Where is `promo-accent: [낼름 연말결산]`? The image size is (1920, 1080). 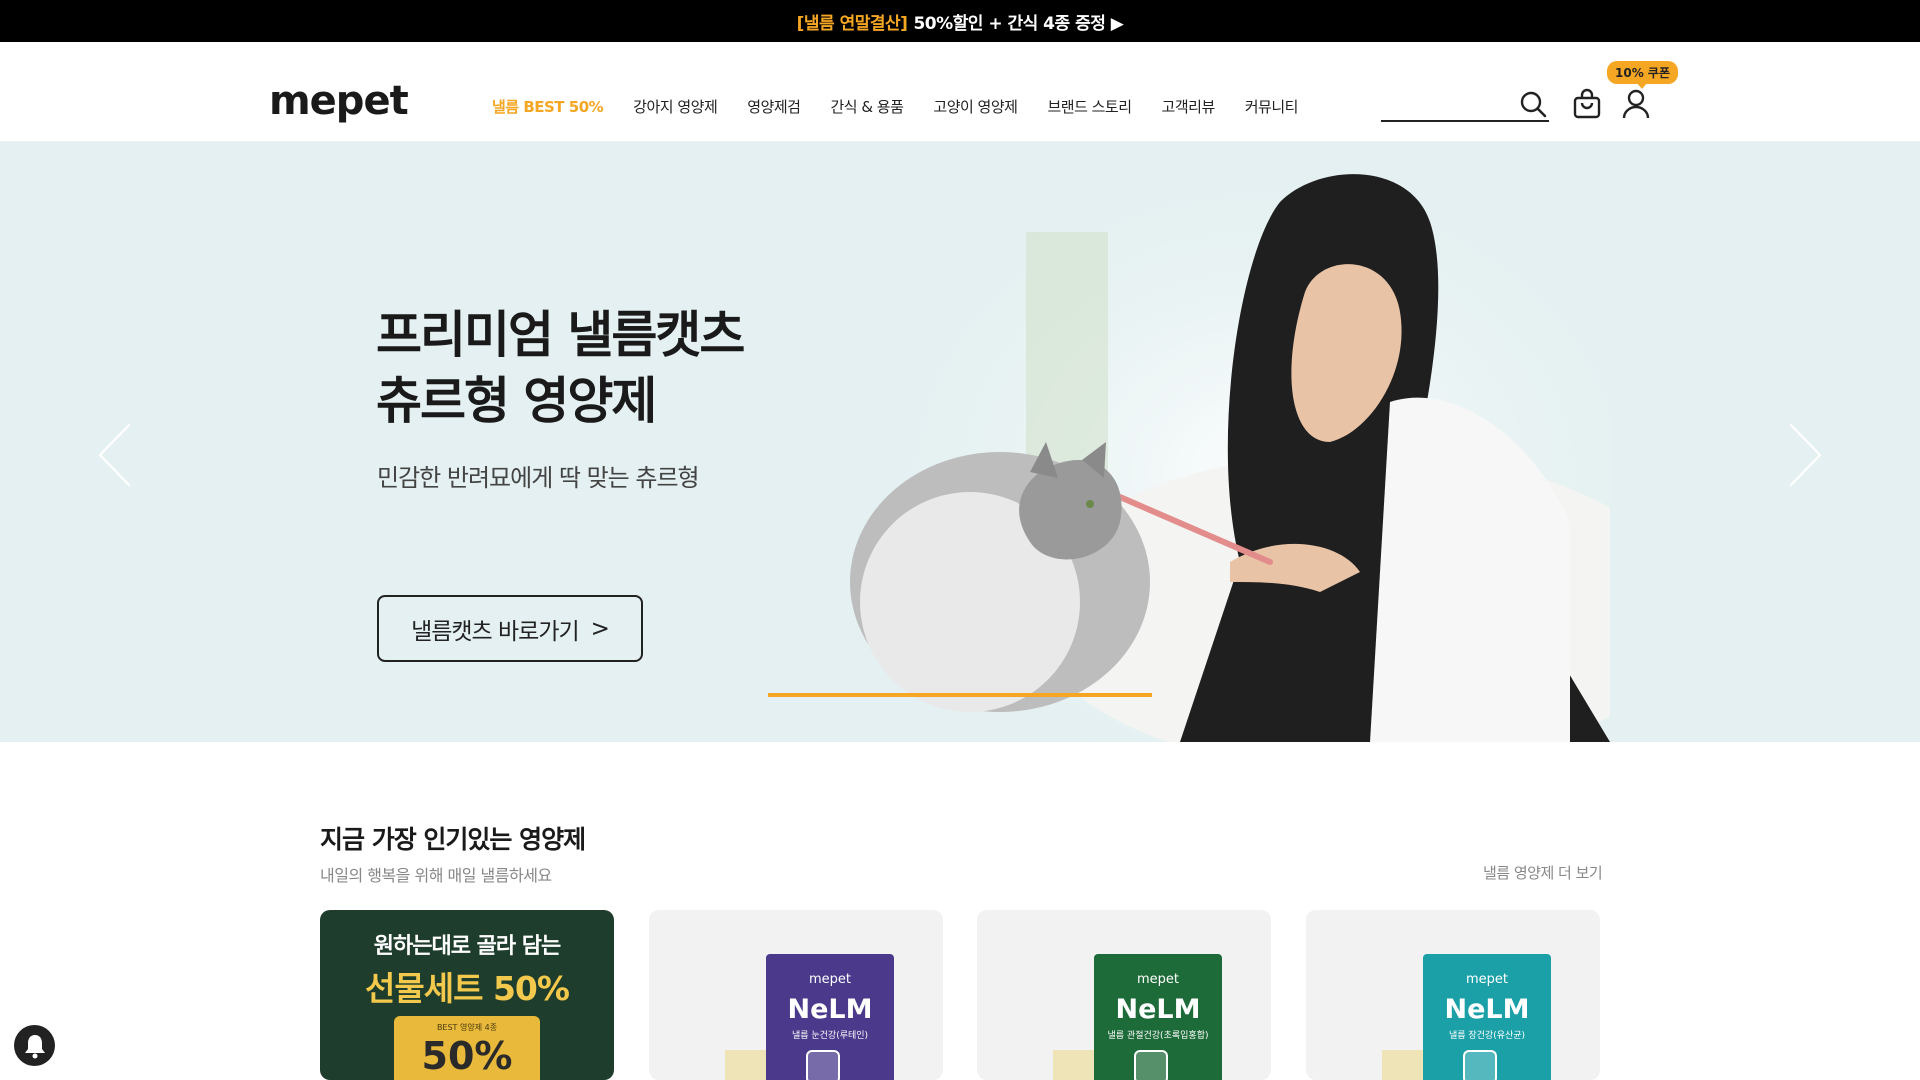
promo-accent: [낼름 연말결산] is located at coordinates (852, 23).